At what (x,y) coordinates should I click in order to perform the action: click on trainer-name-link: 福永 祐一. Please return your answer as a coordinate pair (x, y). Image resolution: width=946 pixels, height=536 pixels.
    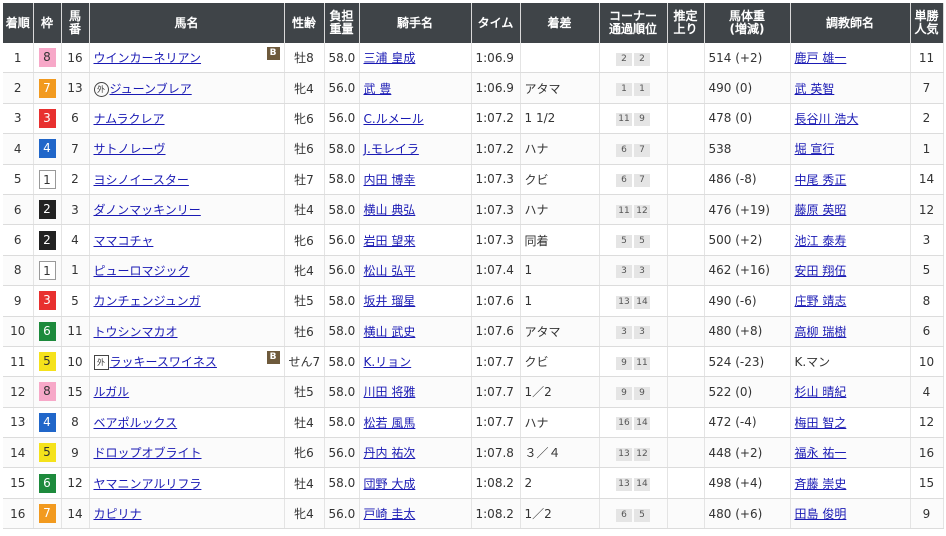
    Looking at the image, I should click on (821, 453).